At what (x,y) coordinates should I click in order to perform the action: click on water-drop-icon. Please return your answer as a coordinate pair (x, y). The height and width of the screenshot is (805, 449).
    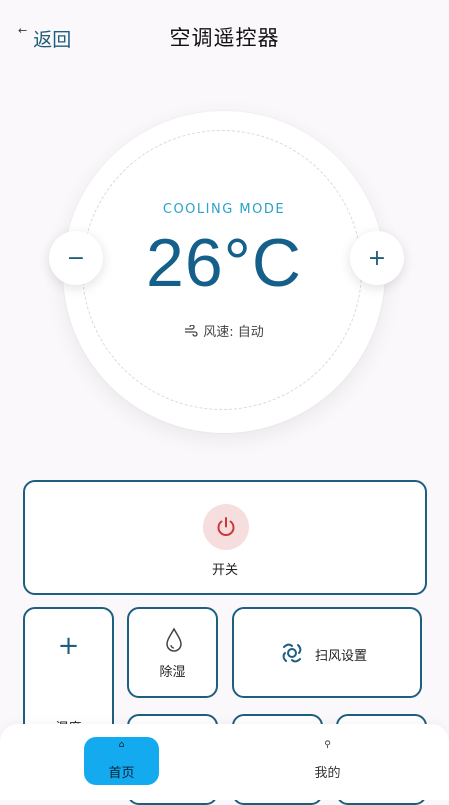
    Looking at the image, I should click on (174, 639).